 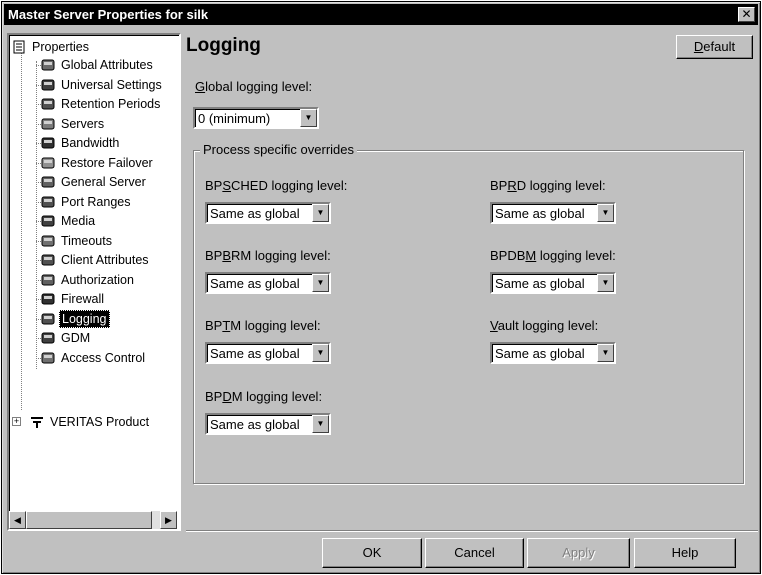 What do you see at coordinates (472, 531) in the screenshot?
I see `footer-separator` at bounding box center [472, 531].